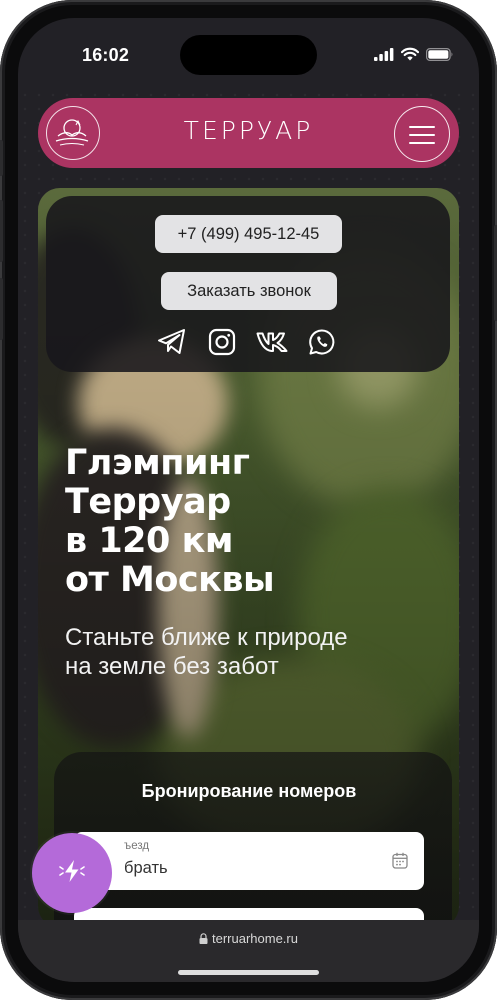 Image resolution: width=497 pixels, height=1000 pixels. I want to click on social-links, so click(247, 342).